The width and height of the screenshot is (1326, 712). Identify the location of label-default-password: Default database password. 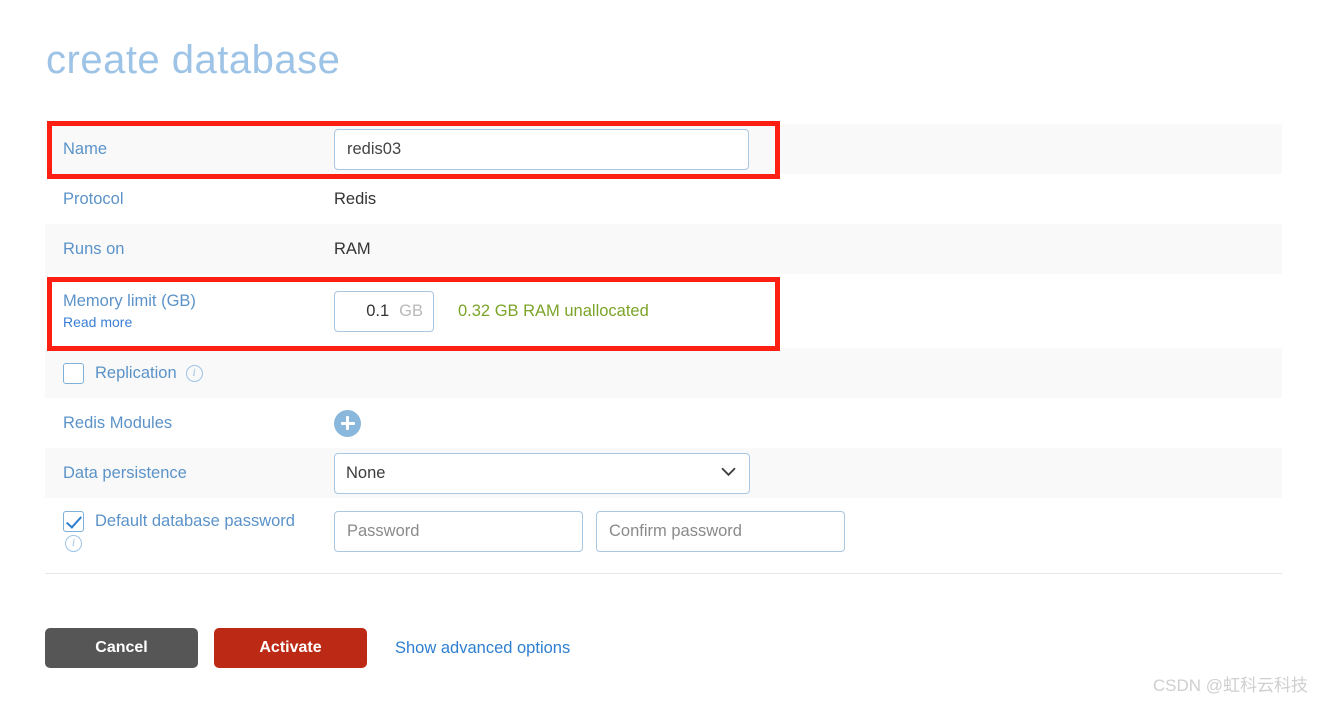
(195, 520).